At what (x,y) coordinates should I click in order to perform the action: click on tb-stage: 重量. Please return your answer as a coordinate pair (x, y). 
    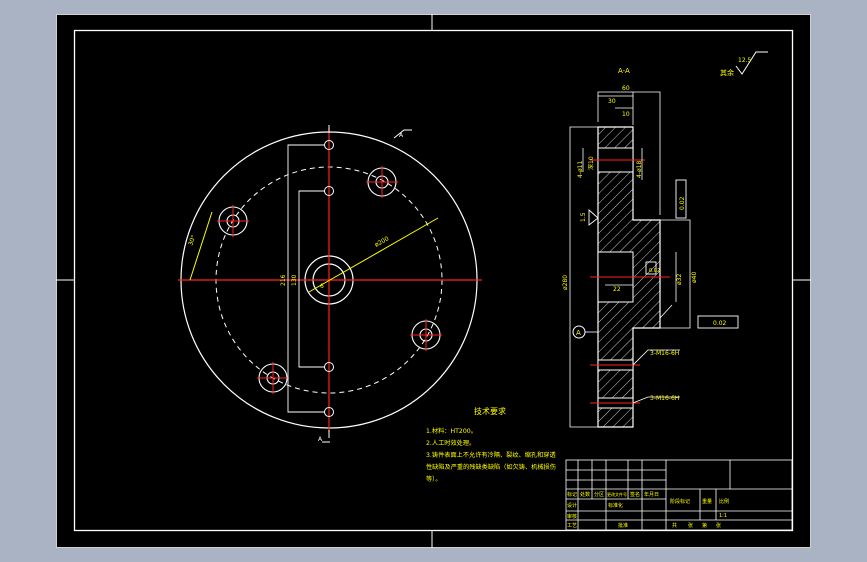
    Looking at the image, I should click on (707, 501).